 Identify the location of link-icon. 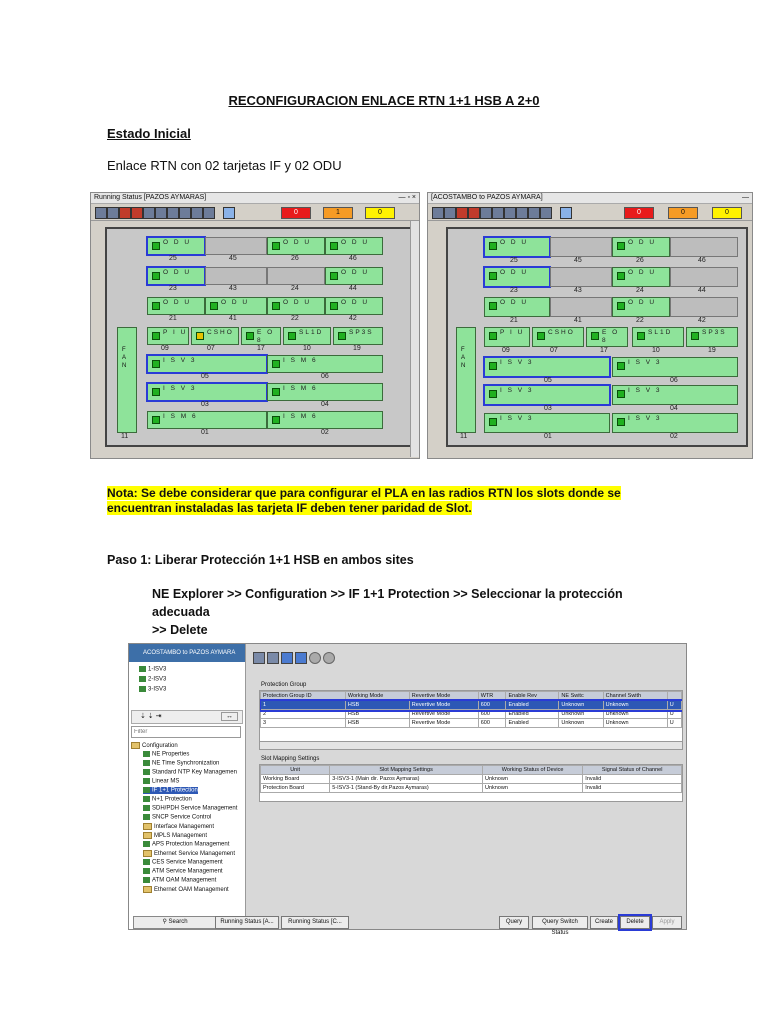
(301, 658).